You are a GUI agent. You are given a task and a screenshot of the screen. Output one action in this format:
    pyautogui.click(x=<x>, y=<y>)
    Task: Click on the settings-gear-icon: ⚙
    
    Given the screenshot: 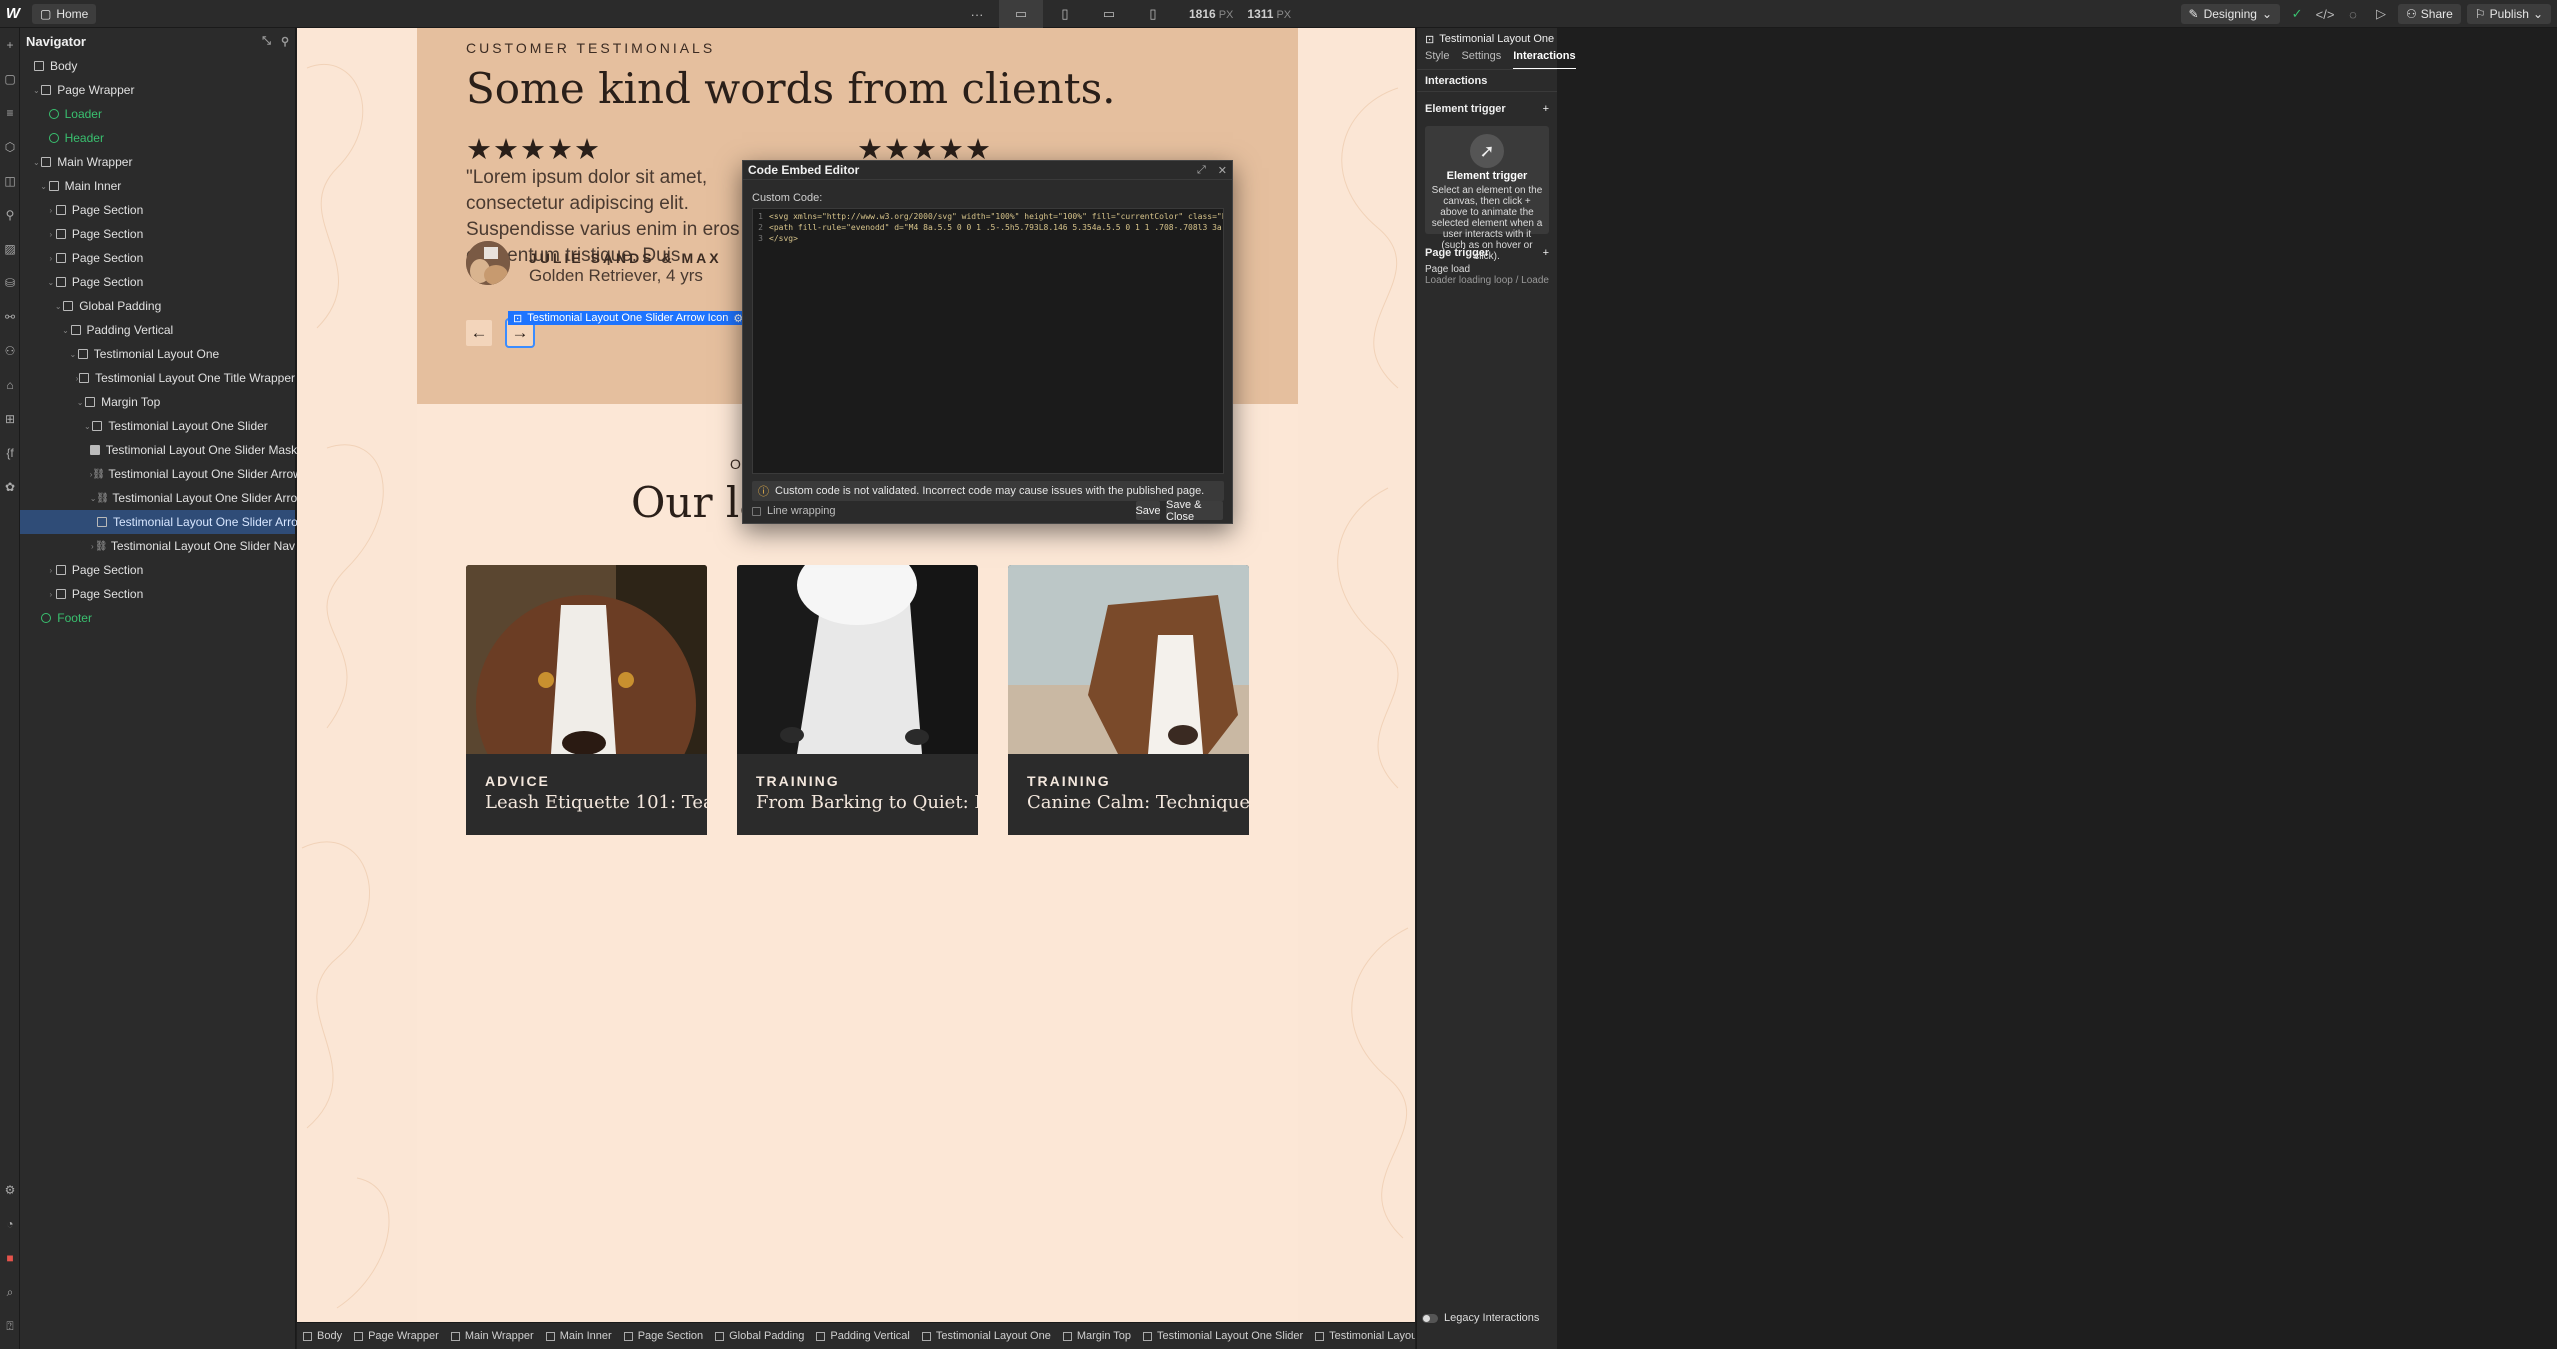 What is the action you would take?
    pyautogui.click(x=10, y=1190)
    